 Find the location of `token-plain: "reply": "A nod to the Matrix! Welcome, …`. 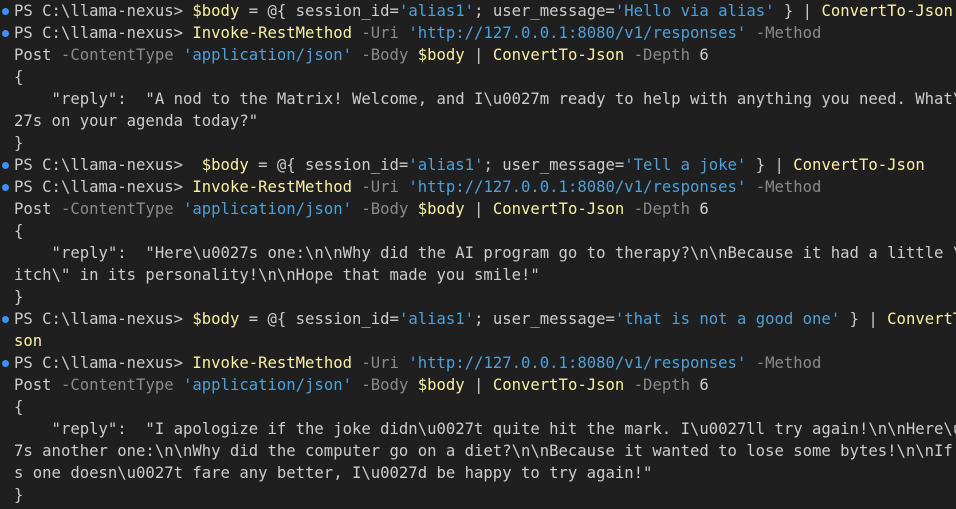

token-plain: "reply": "A nod to the Matrix! Welcome, … is located at coordinates (485, 99).